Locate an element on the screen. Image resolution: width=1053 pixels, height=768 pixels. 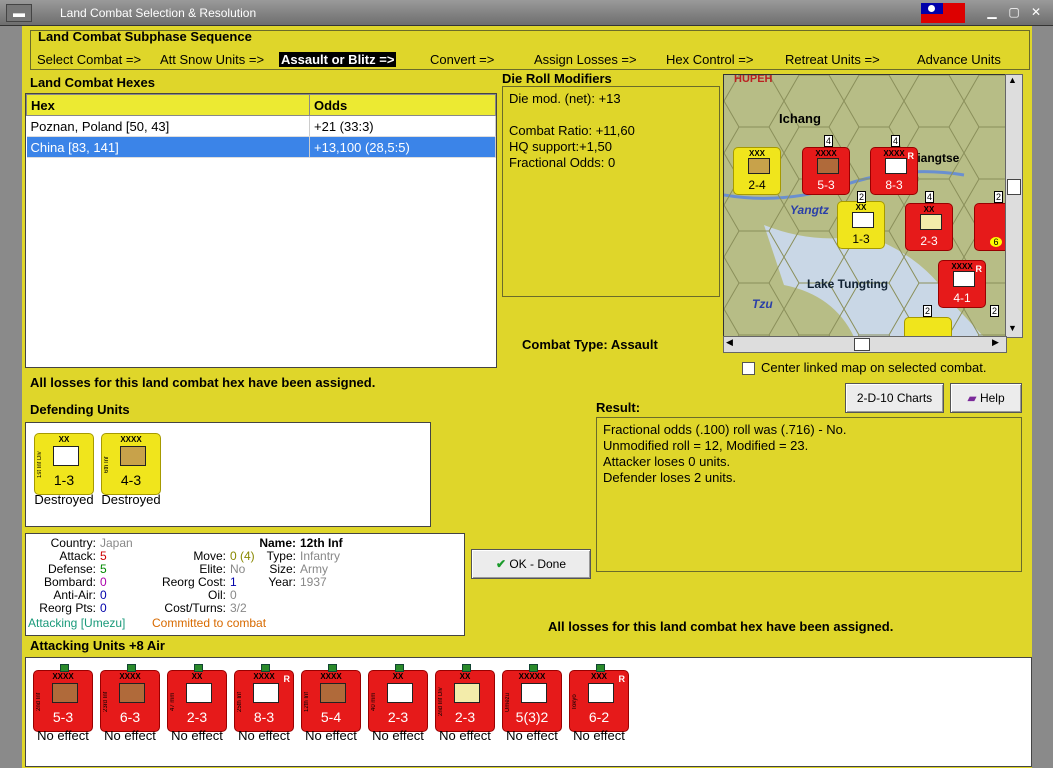
center-map-checkbox is located at coordinates (748, 368).